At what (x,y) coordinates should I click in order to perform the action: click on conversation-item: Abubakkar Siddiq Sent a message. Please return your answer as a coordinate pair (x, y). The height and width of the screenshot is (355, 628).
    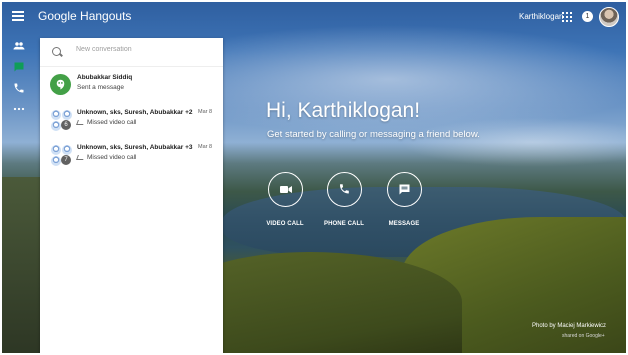
    Looking at the image, I should click on (131, 85).